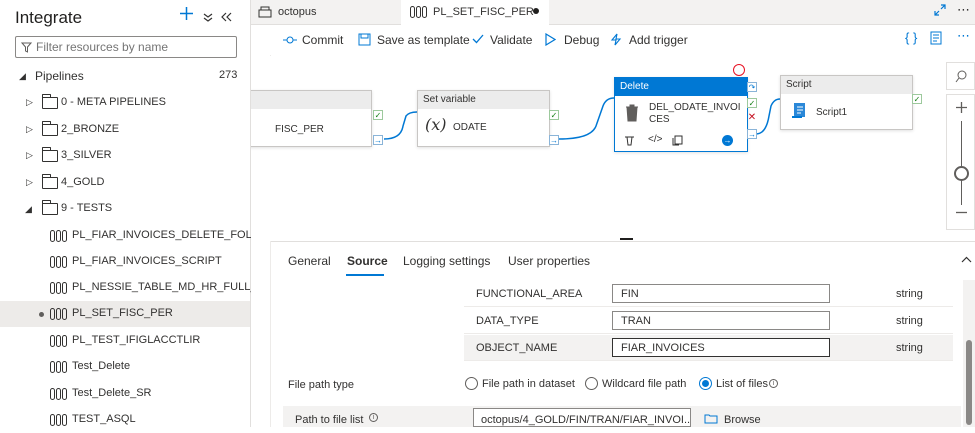 Image resolution: width=975 pixels, height=433 pixels. I want to click on activity-script: Script Script1, so click(846, 102).